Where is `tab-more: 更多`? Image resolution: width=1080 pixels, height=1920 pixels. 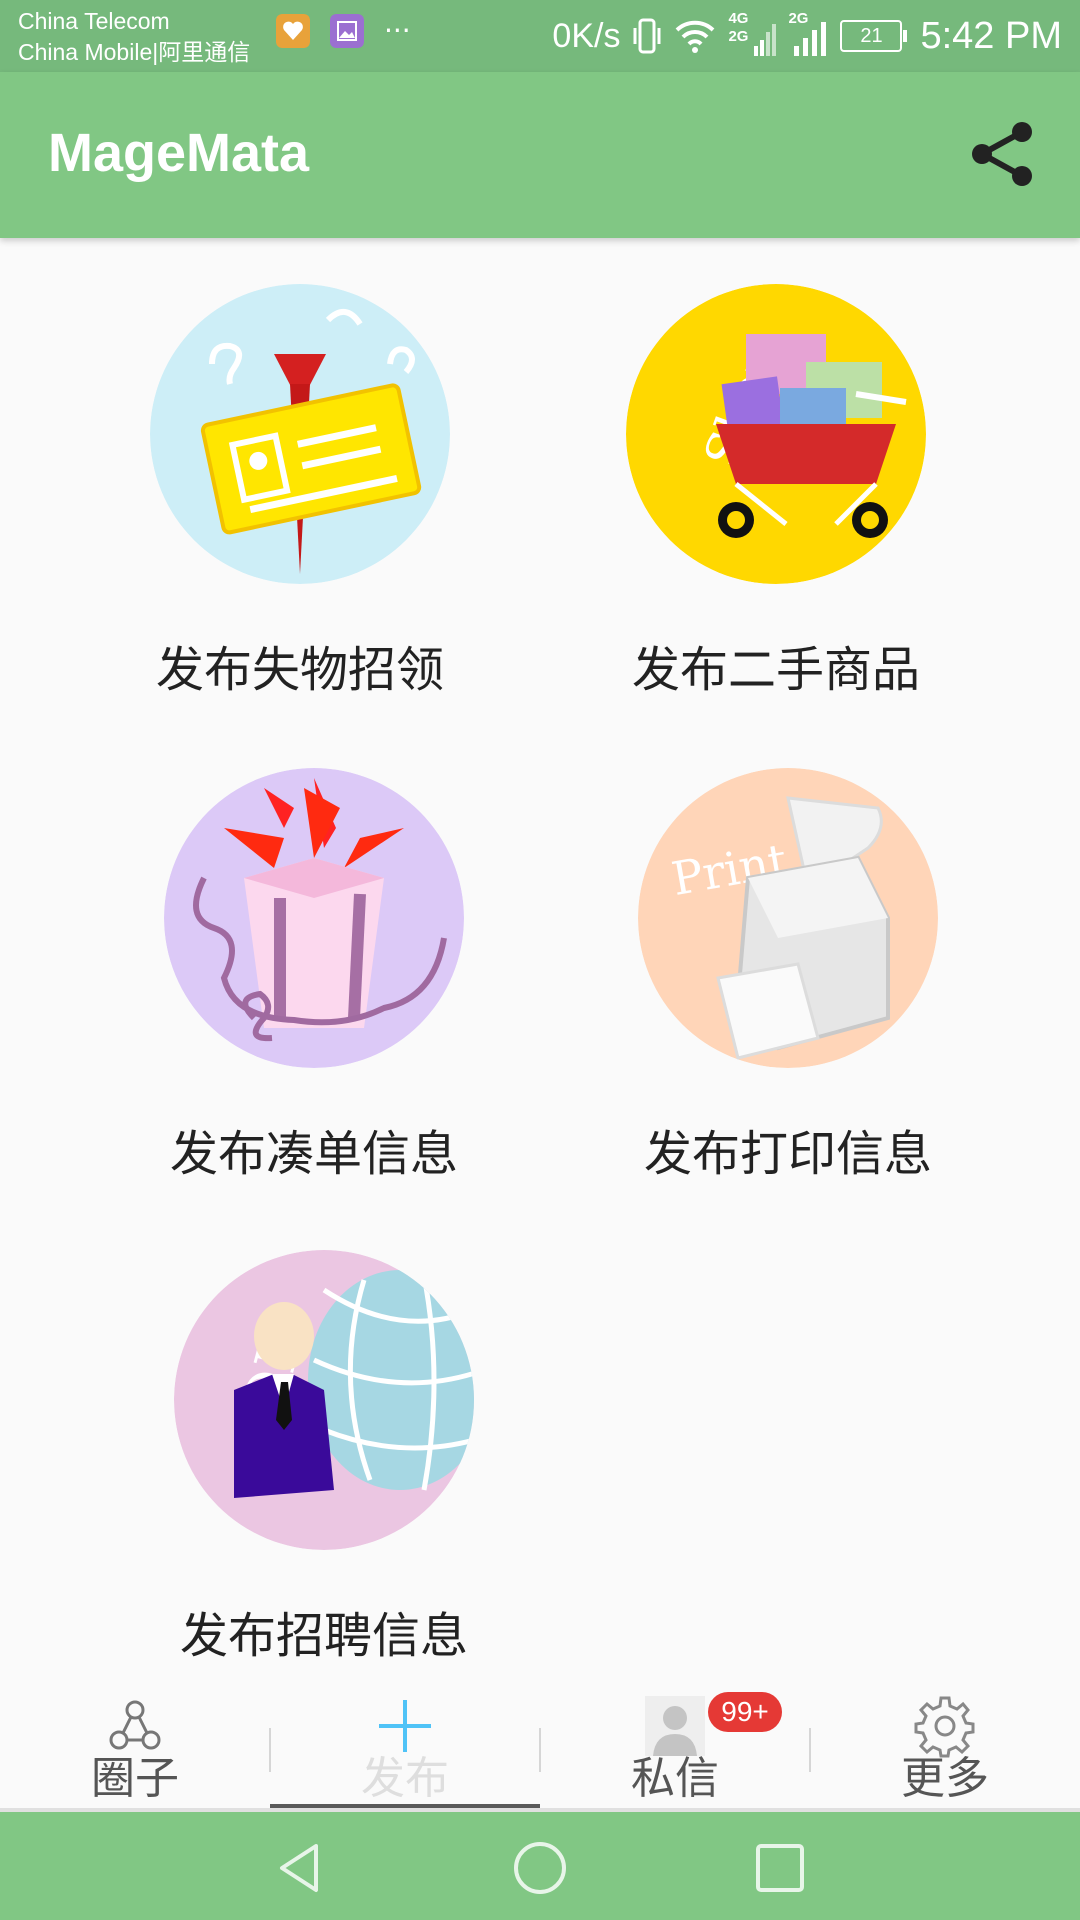 tab-more: 更多 is located at coordinates (945, 1748).